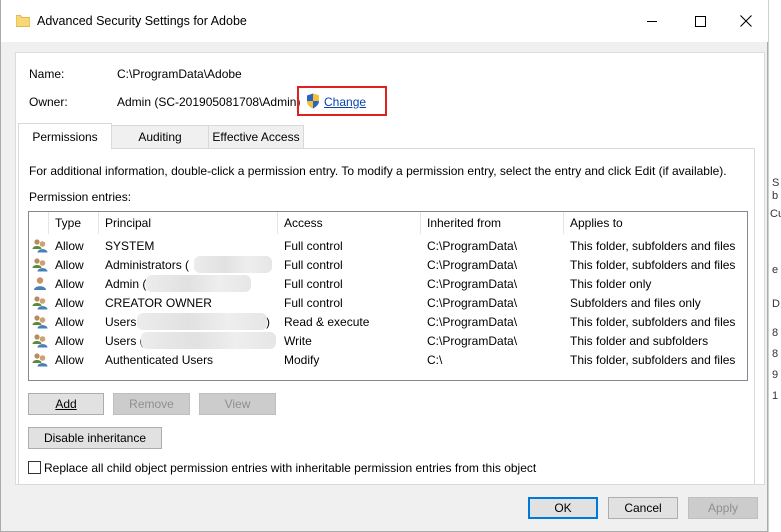 Image resolution: width=781 pixels, height=532 pixels. Describe the element at coordinates (775, 196) in the screenshot. I see `background-text: b` at that location.